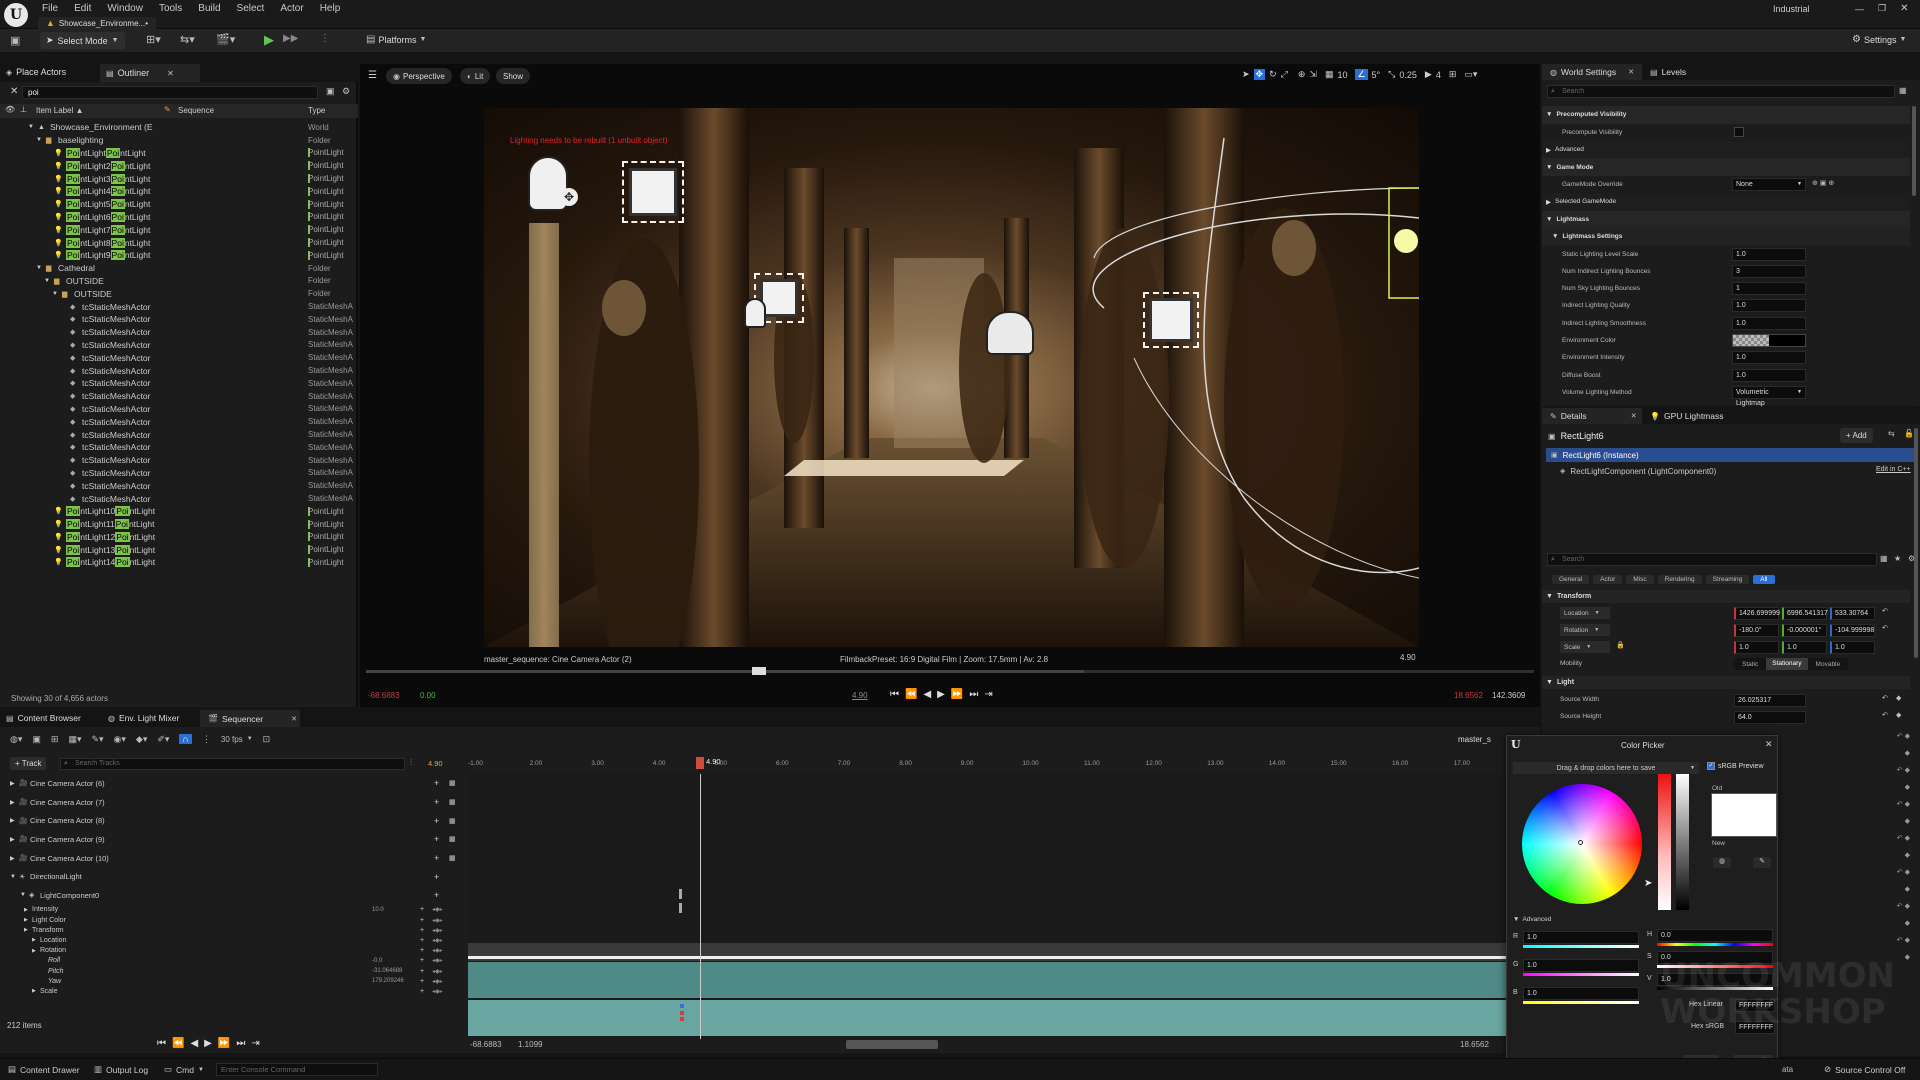  What do you see at coordinates (178, 153) in the screenshot?
I see `outliner-row: 💡 PointLightPointLight PointLight` at bounding box center [178, 153].